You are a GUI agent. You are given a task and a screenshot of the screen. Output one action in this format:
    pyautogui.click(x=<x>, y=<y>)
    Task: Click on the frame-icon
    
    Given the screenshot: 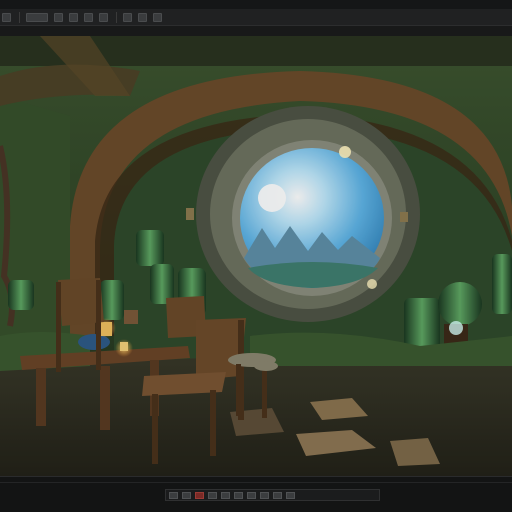 What is the action you would take?
    pyautogui.click(x=186, y=495)
    